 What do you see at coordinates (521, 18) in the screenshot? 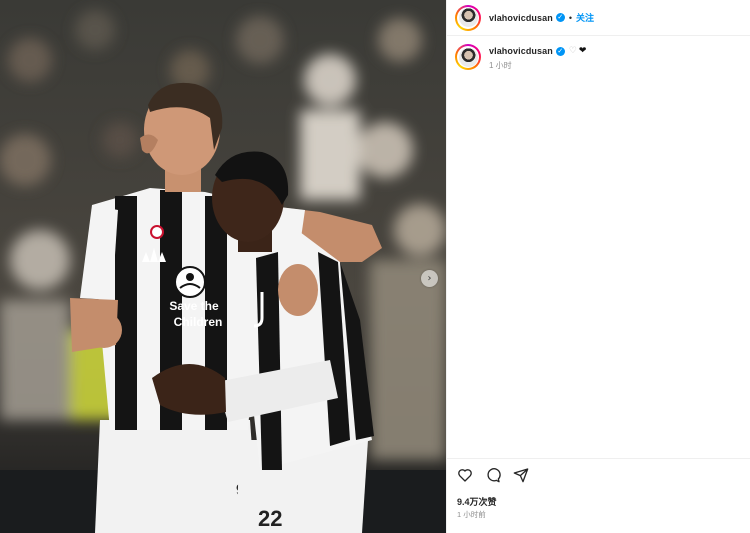
I see `header-username: vlahovicdusan` at bounding box center [521, 18].